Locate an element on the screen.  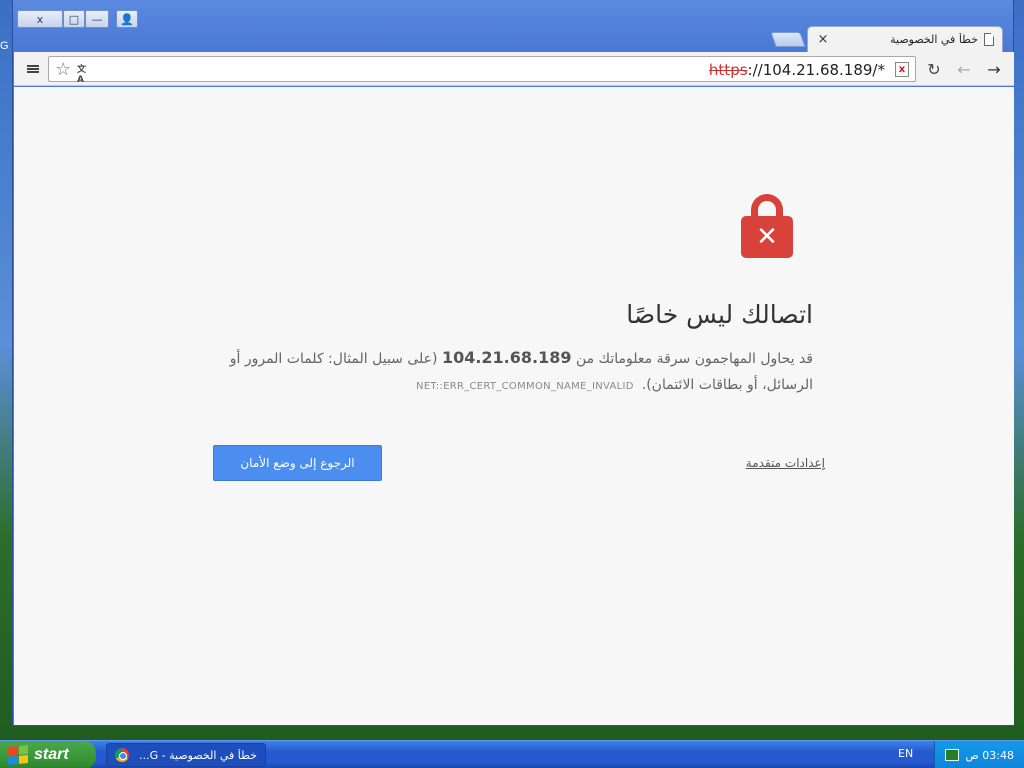
window-minimize-button: — is located at coordinates (97, 19).